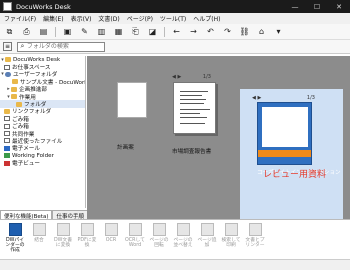 This screenshot has width=350, height=270. I want to click on binder-icon: ▣, so click(67, 31).